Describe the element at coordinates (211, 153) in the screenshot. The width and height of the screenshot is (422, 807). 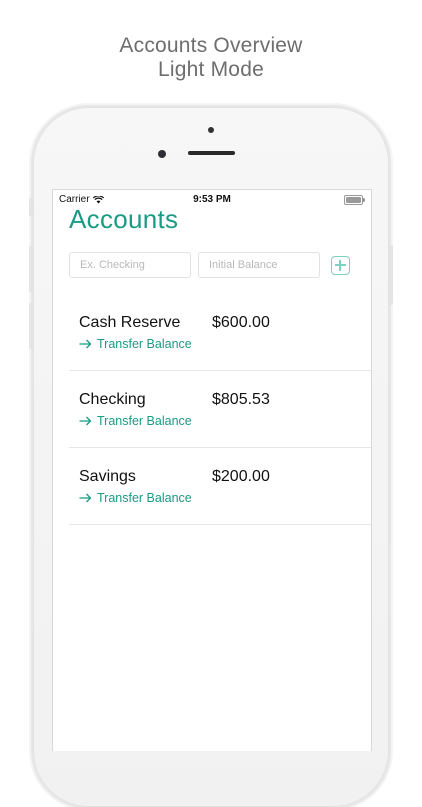
I see `earpiece-speaker` at that location.